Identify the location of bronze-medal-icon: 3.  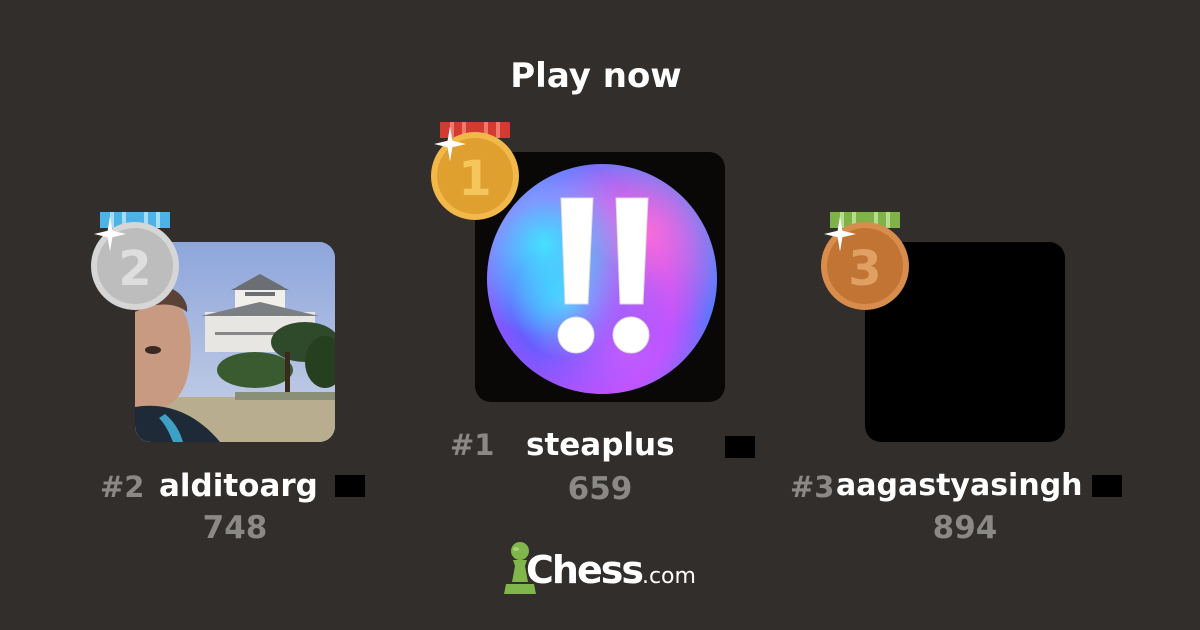
(865, 261).